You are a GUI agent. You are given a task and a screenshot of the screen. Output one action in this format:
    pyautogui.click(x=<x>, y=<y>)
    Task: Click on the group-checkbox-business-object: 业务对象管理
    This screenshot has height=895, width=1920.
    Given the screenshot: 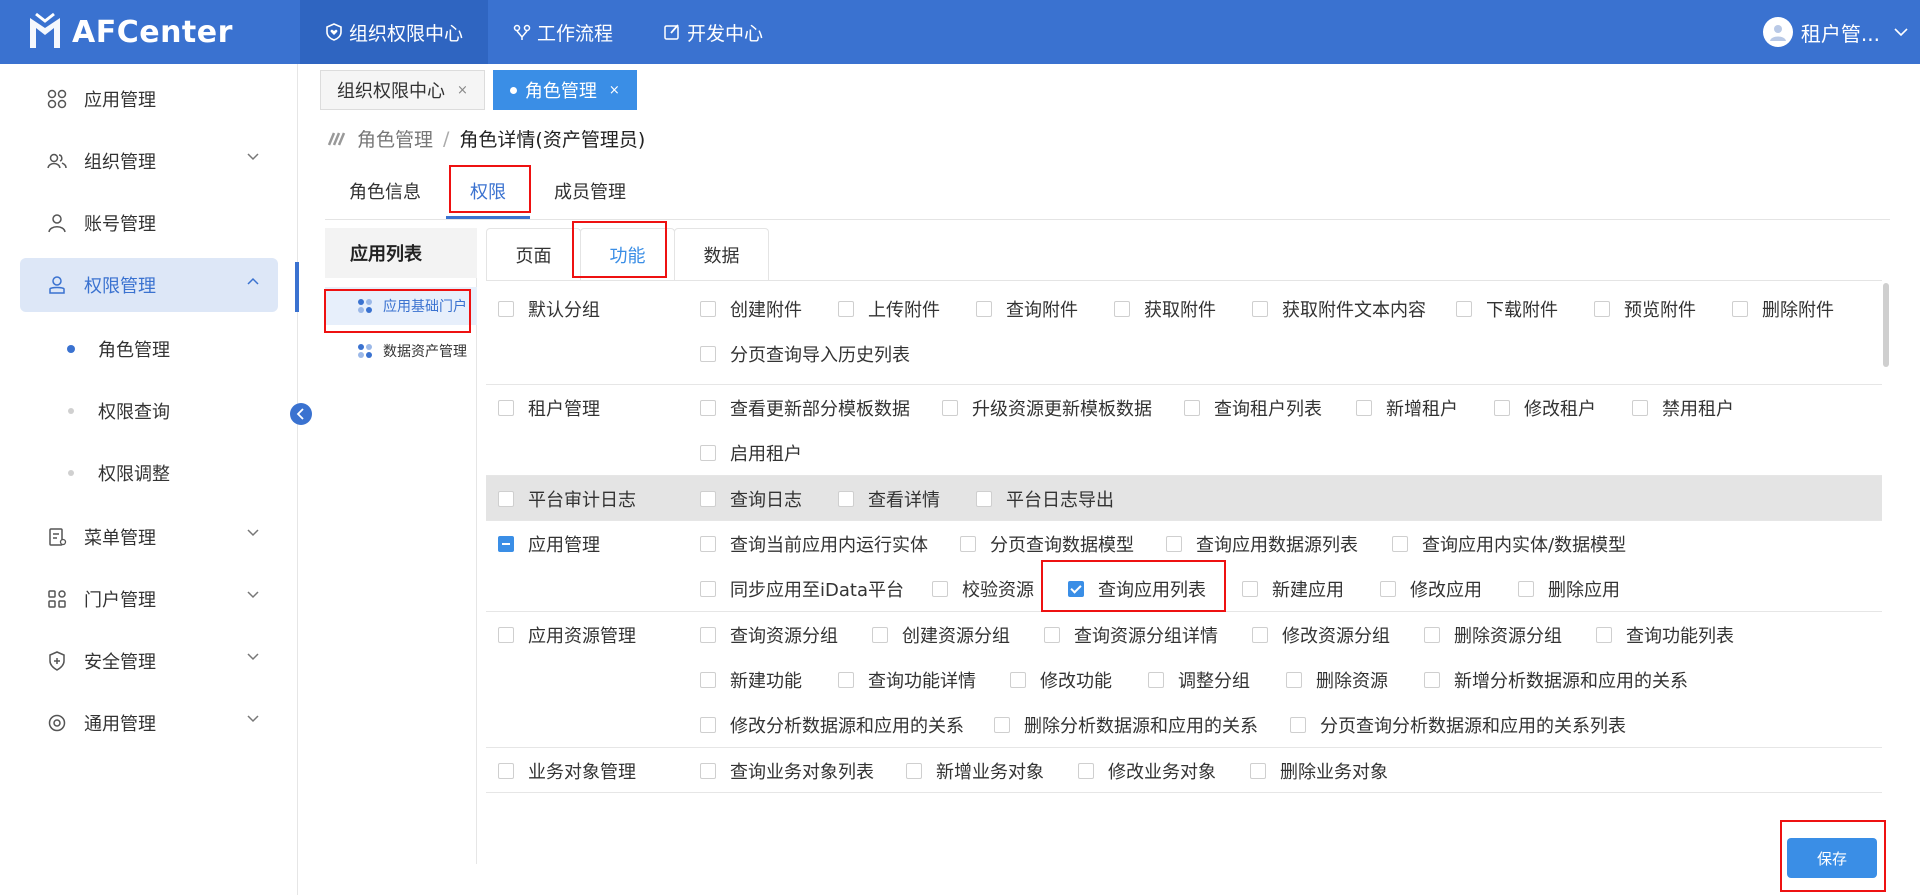 What is the action you would take?
    pyautogui.click(x=567, y=771)
    